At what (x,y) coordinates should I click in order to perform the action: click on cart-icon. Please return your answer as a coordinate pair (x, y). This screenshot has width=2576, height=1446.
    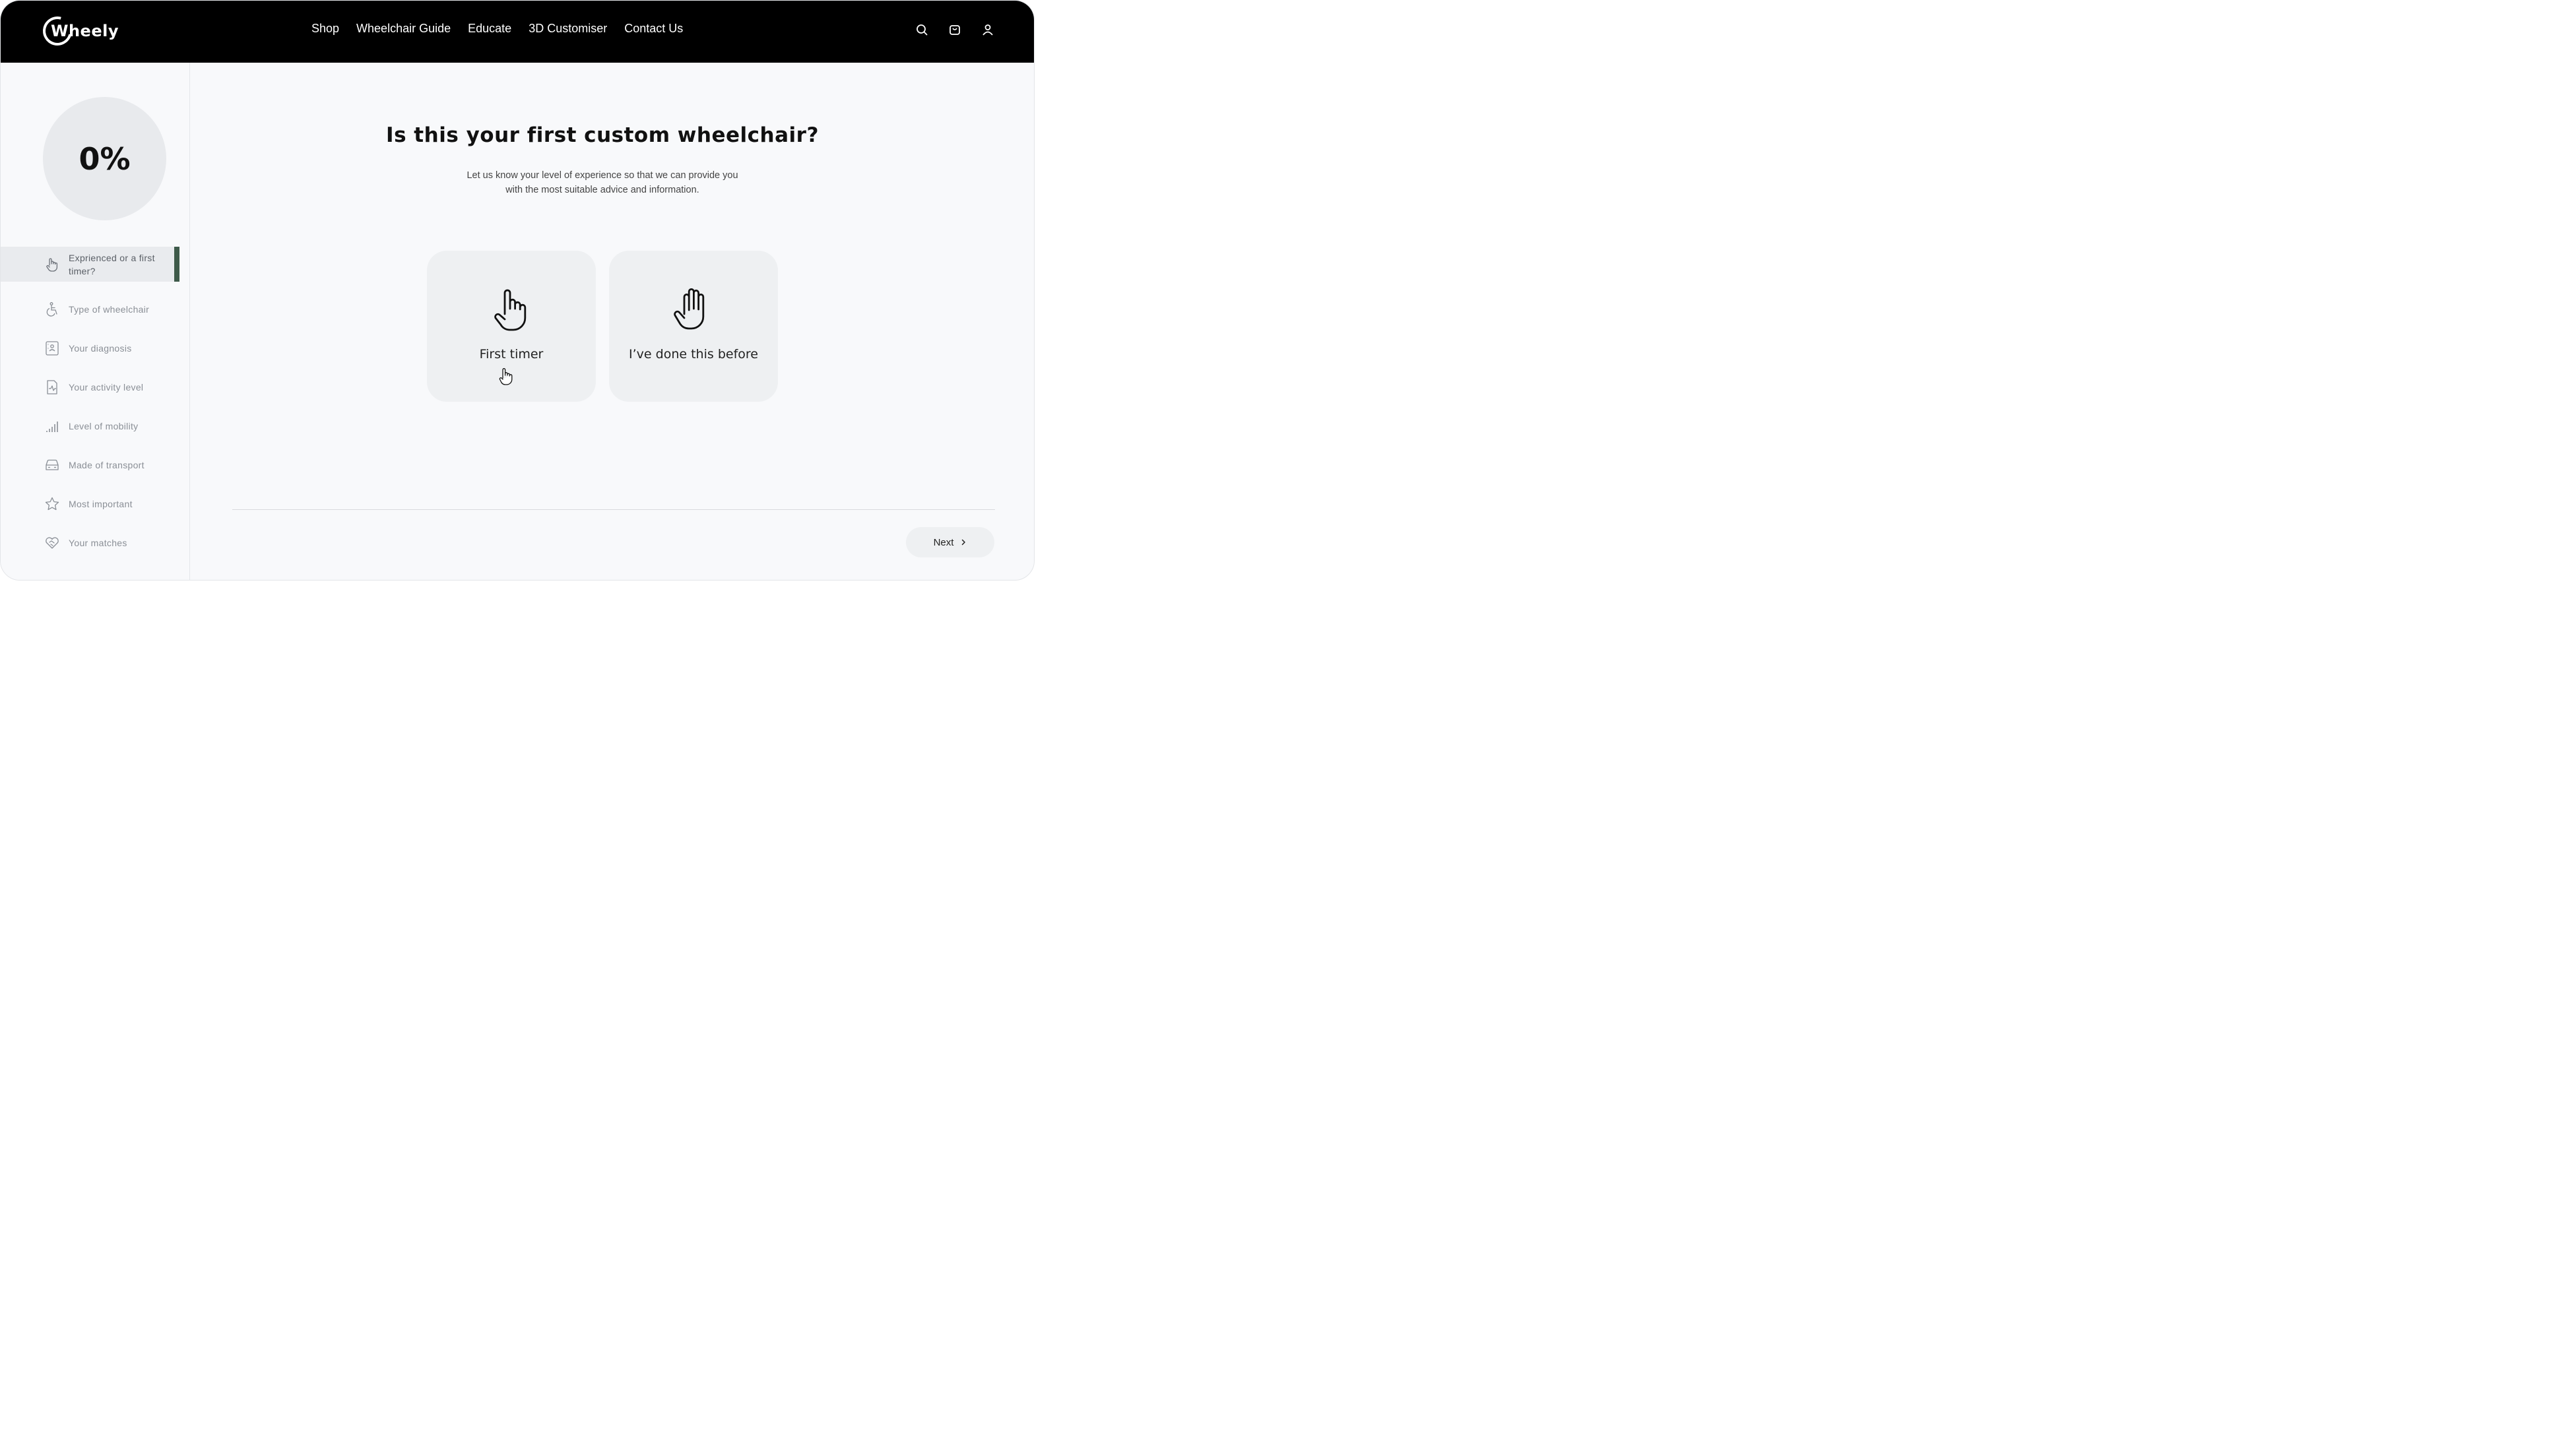
    Looking at the image, I should click on (954, 29).